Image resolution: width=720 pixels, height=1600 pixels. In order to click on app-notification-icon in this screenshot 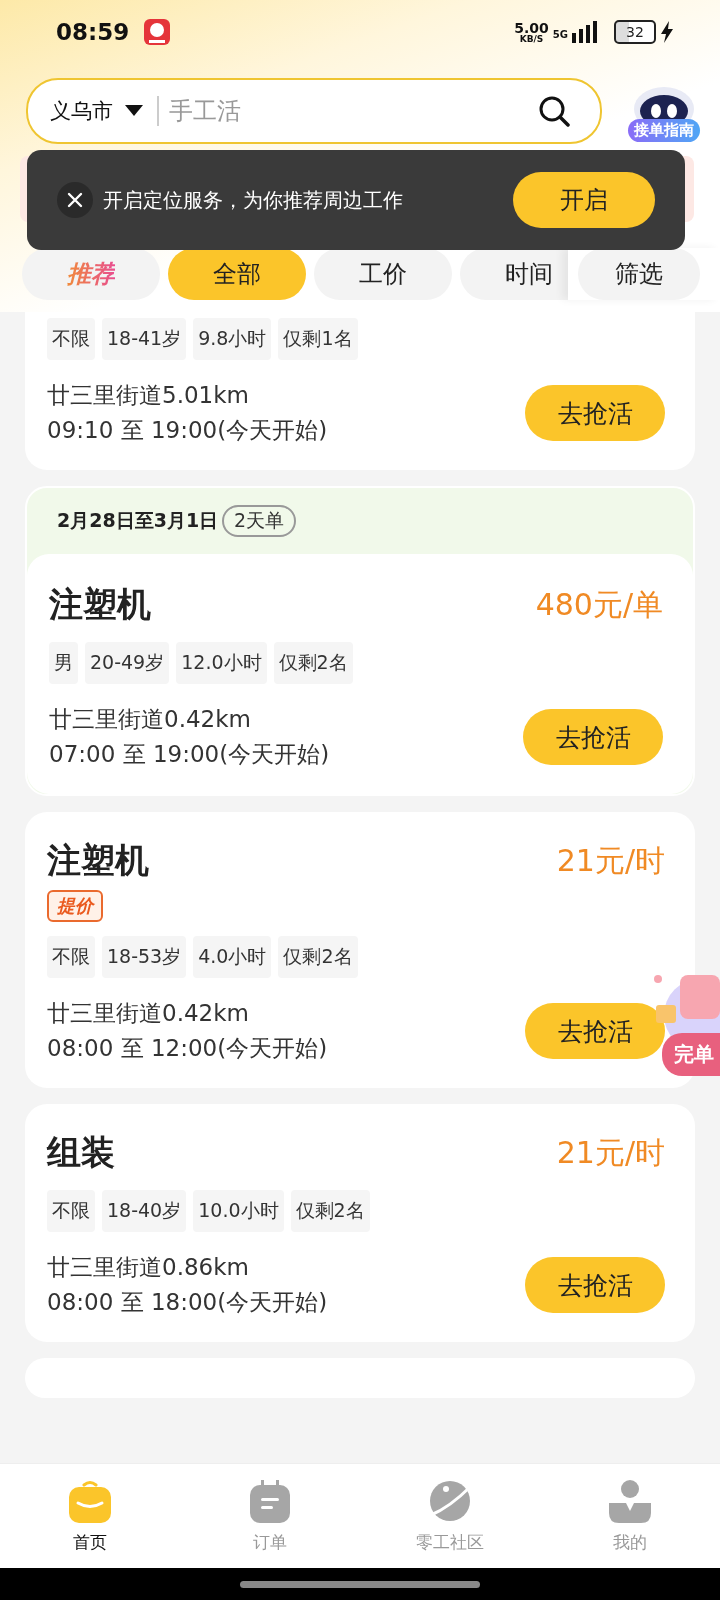, I will do `click(157, 32)`.